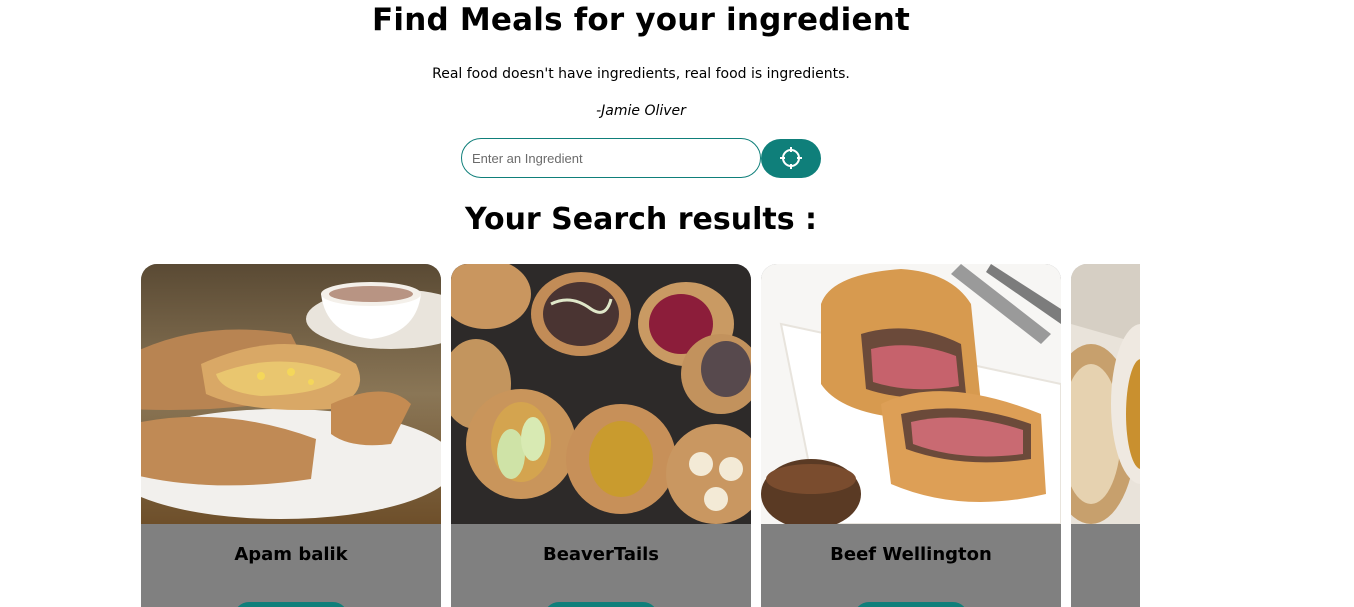 Image resolution: width=1354 pixels, height=607 pixels. Describe the element at coordinates (611, 158) in the screenshot. I see `ingredient-search-input` at that location.